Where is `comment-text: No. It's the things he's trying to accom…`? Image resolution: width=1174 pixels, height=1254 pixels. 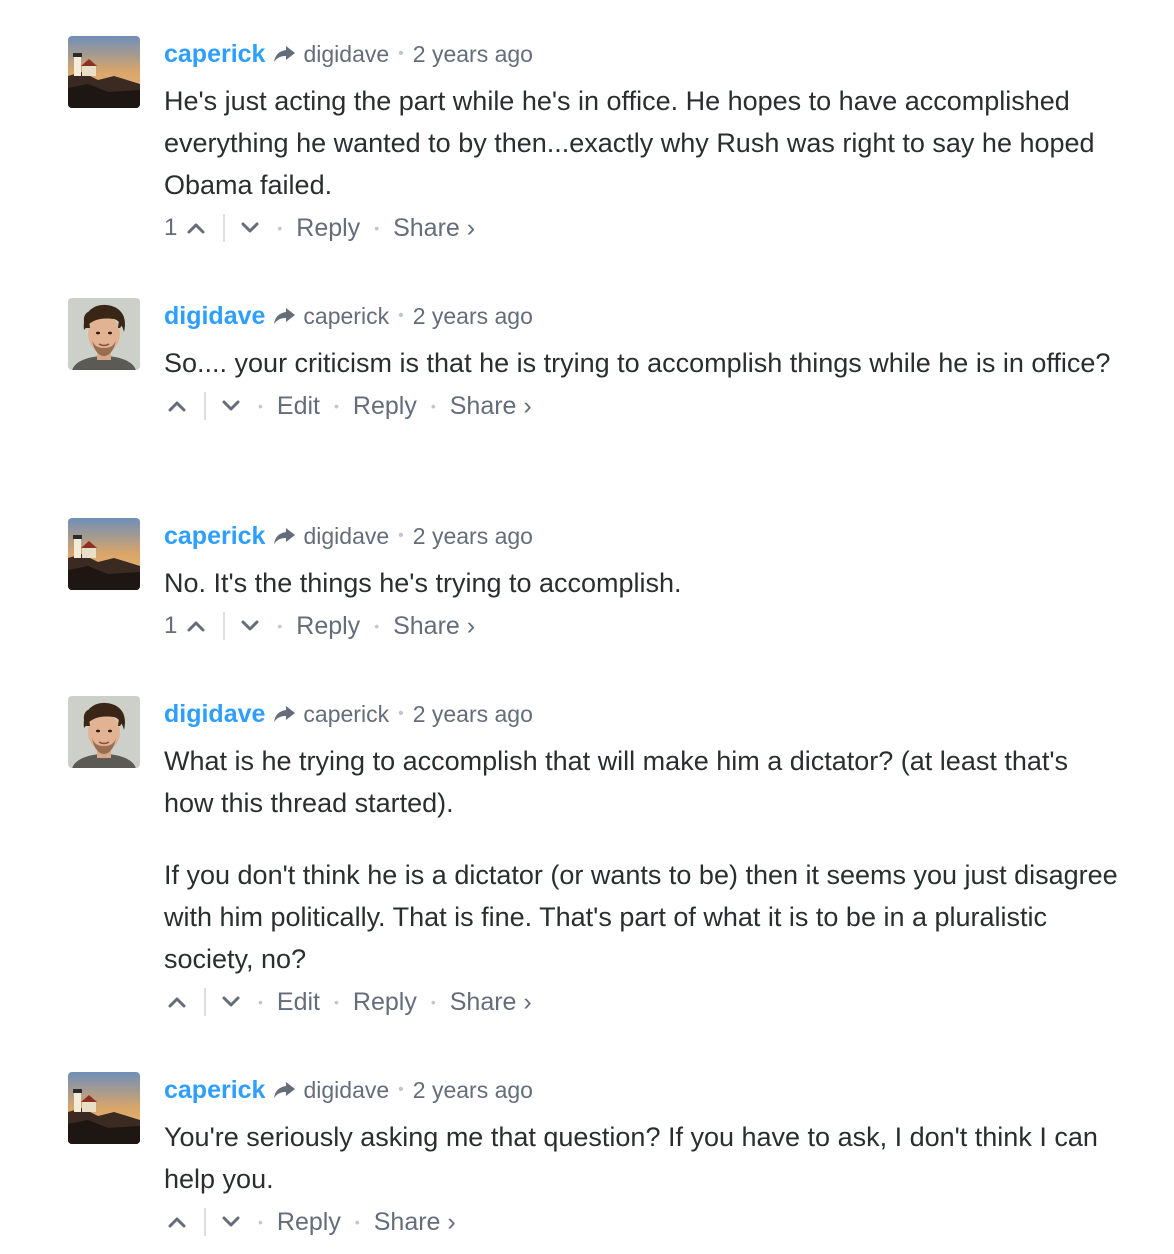
comment-text: No. It's the things he's trying to accom… is located at coordinates (644, 583).